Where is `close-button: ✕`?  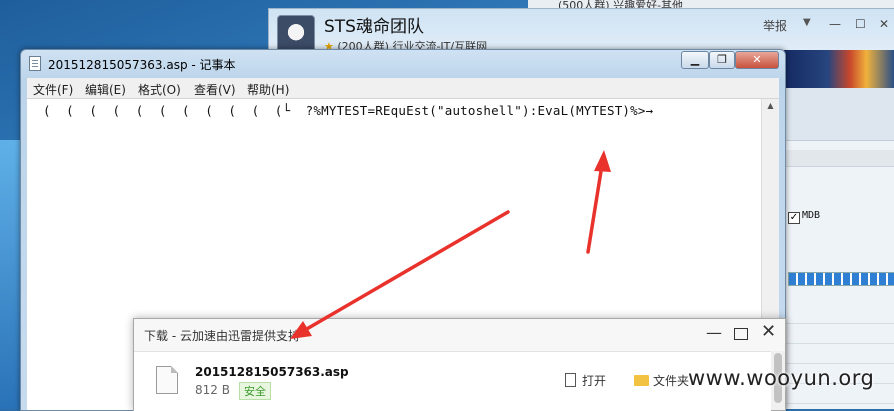 close-button: ✕ is located at coordinates (757, 60).